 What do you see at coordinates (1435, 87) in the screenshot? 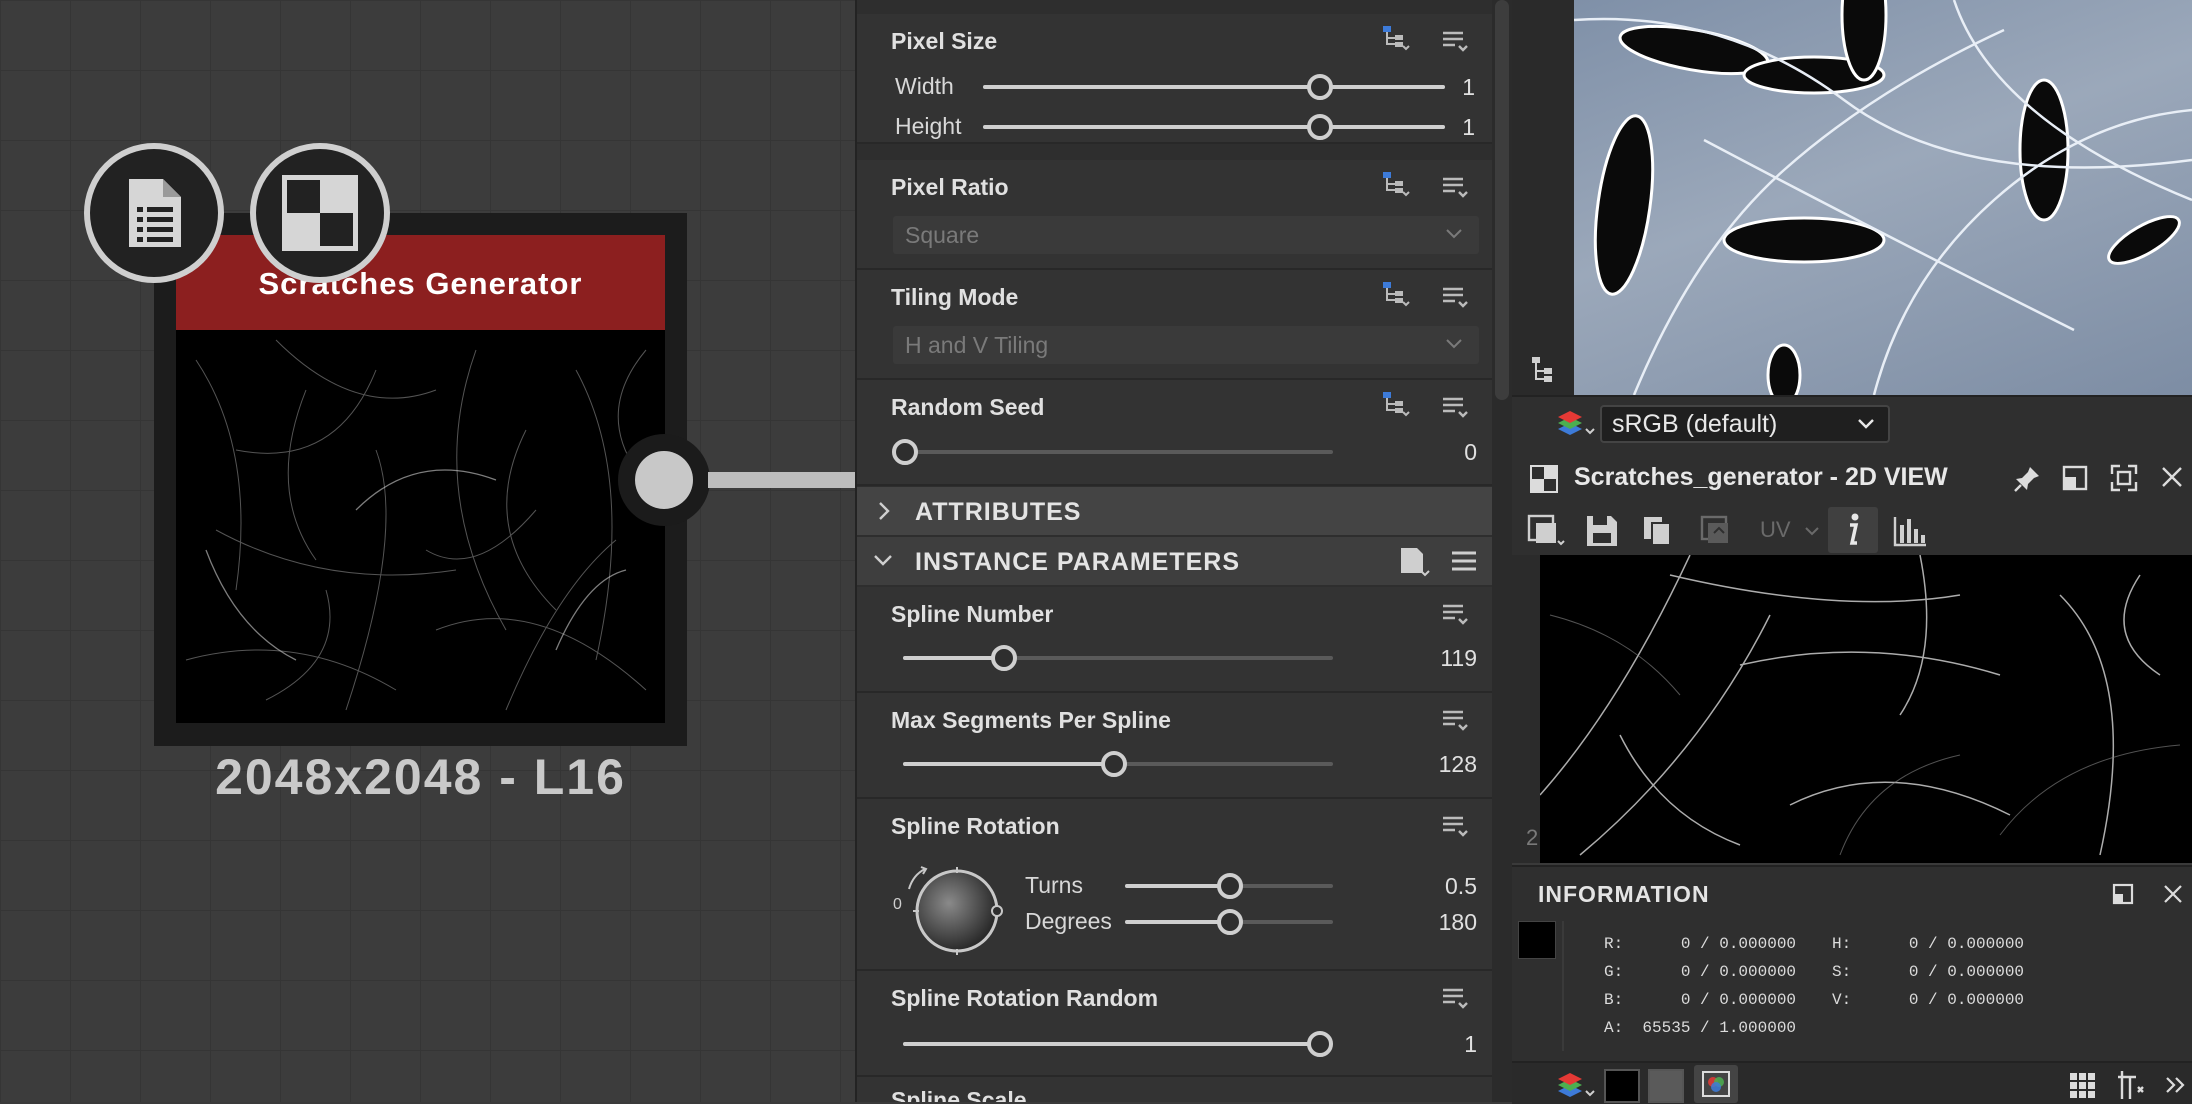
I see `width-value: 1` at bounding box center [1435, 87].